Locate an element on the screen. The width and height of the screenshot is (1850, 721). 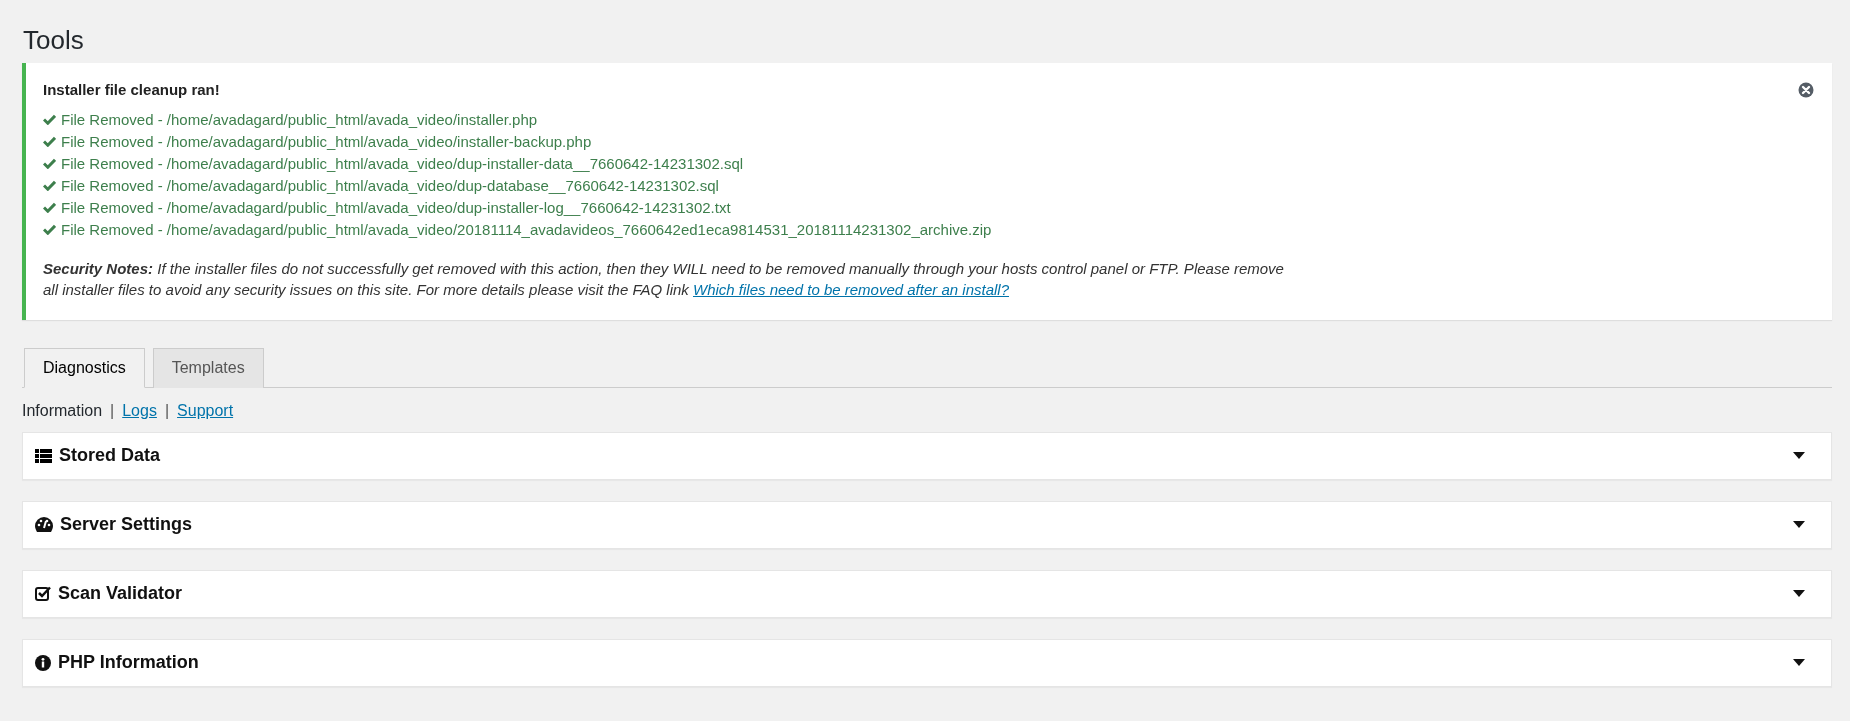
collapsible-panel: Server Settings is located at coordinates (927, 524).